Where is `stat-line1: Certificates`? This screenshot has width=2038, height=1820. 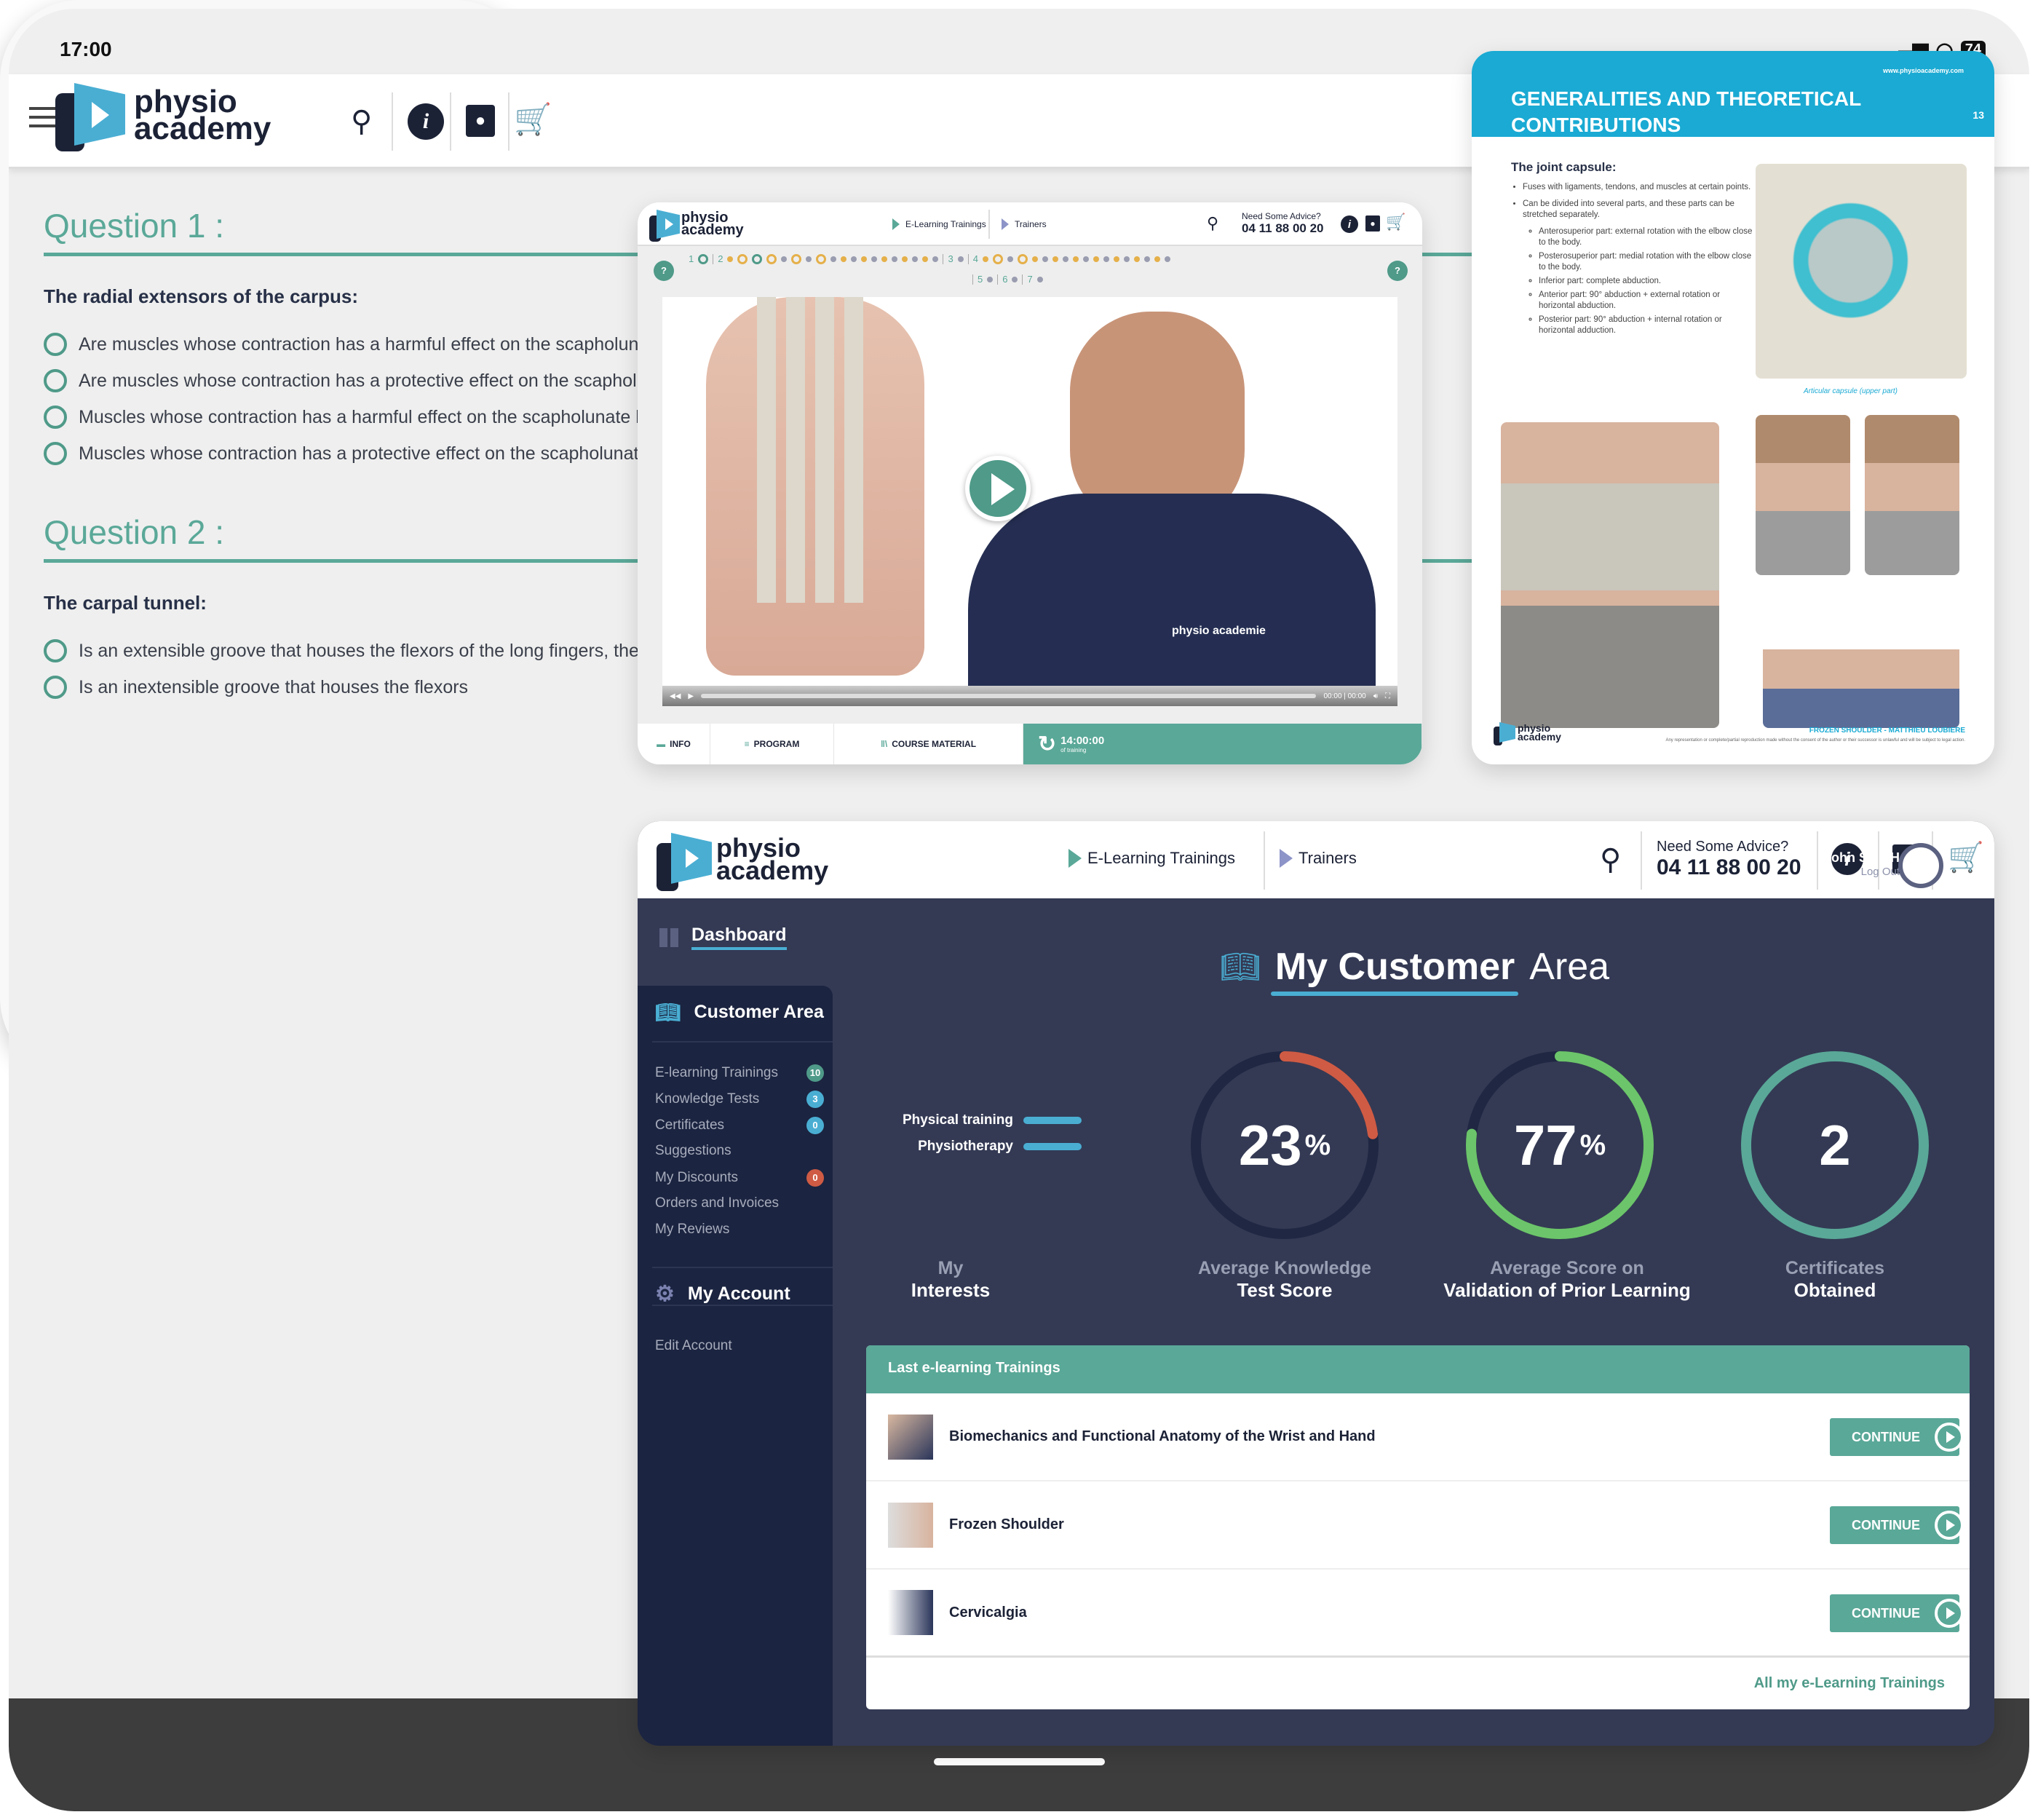 stat-line1: Certificates is located at coordinates (1835, 1268).